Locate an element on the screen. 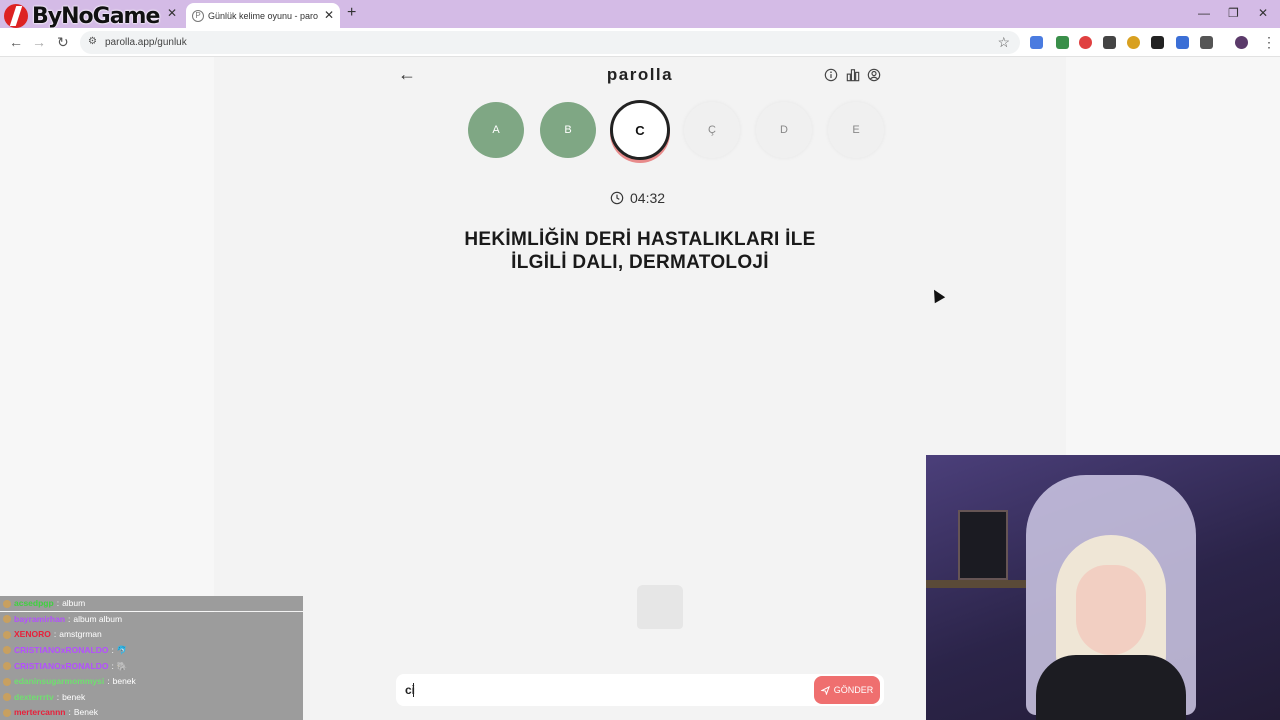 This screenshot has width=1280, height=720. lips-extension-icon is located at coordinates (1085, 42).